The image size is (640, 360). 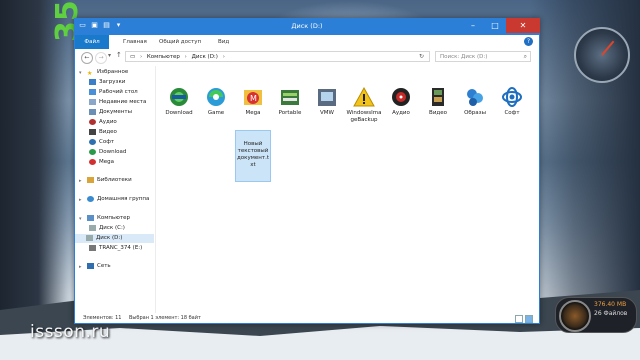 I want to click on computer-icon, so click(x=90, y=217).